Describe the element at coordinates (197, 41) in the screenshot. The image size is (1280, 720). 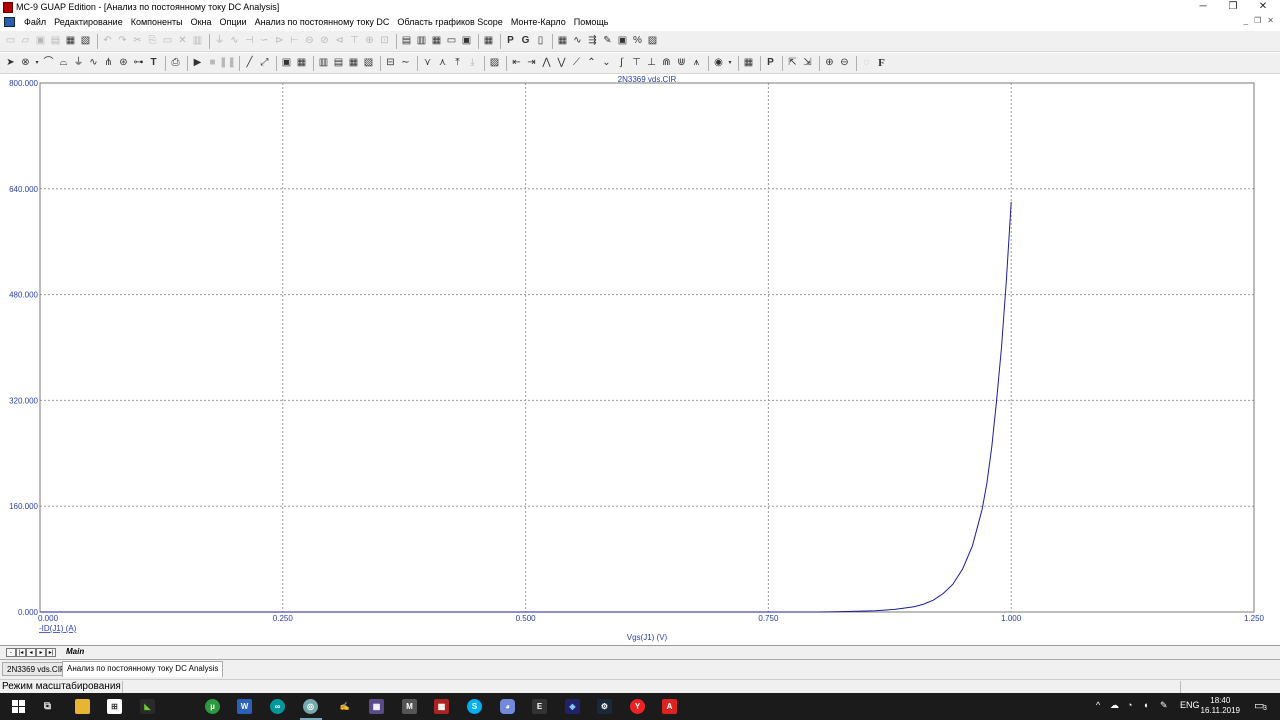
I see `select-all-icon: ▥` at that location.